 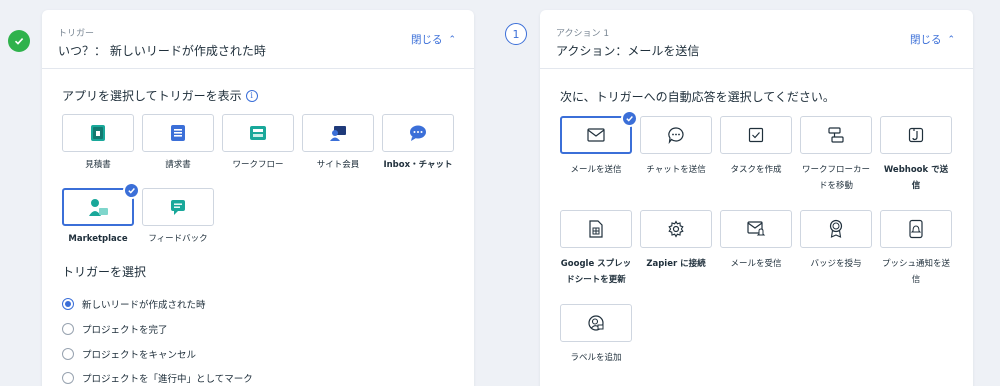 I want to click on action-tile-label: Zapier に接続, so click(x=676, y=264).